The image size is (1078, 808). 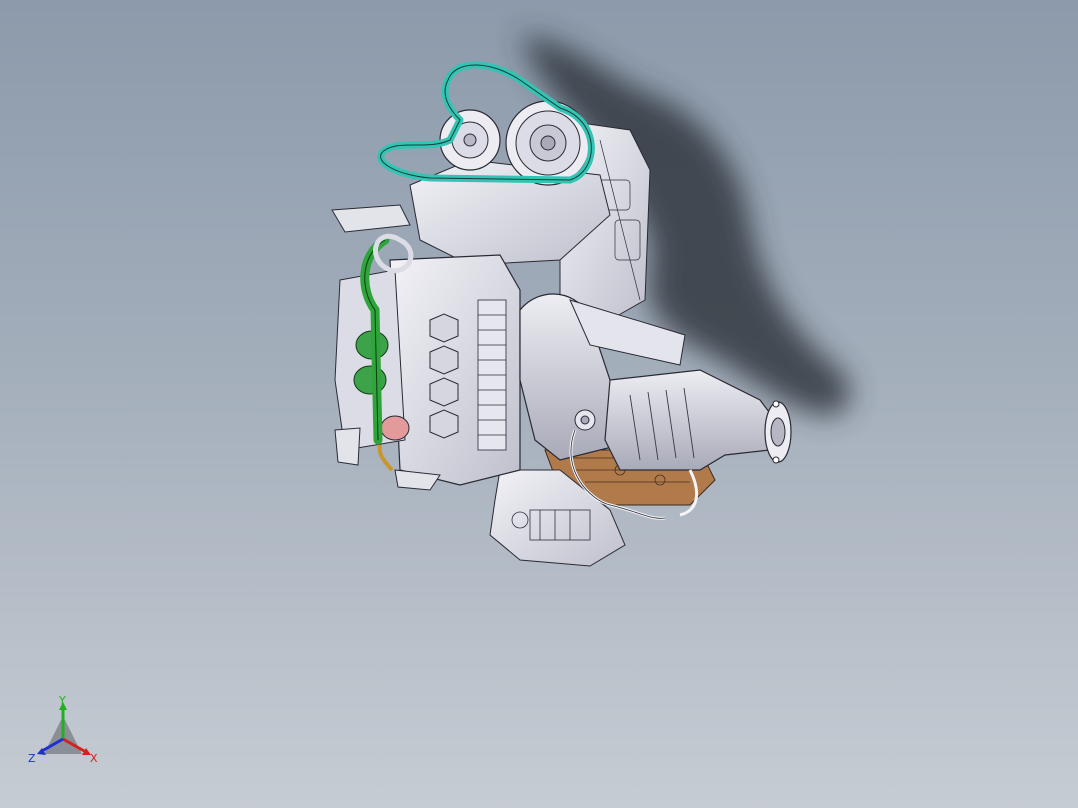 I want to click on y-axis-label: Y, so click(x=62, y=700).